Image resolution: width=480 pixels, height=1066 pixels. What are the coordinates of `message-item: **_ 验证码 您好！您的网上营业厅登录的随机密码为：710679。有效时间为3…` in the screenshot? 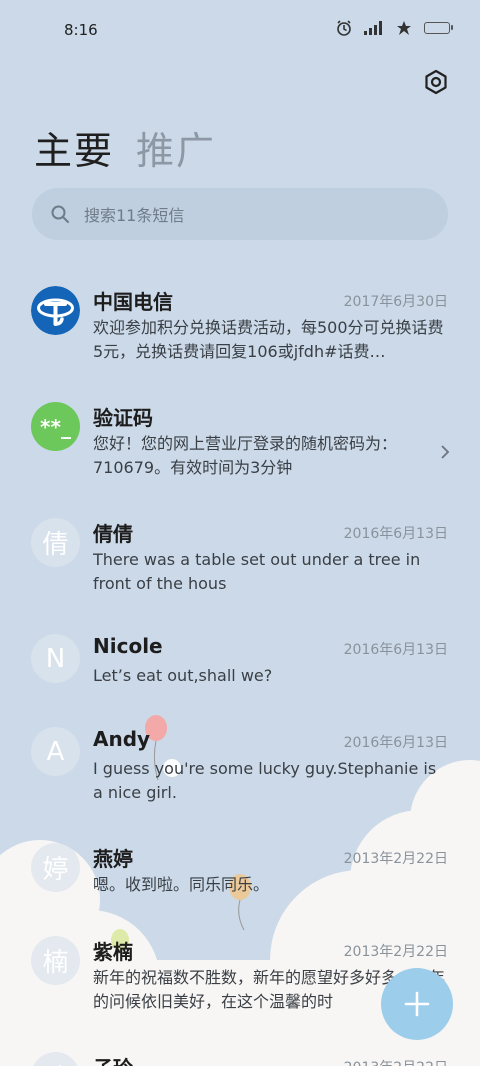 It's located at (240, 436).